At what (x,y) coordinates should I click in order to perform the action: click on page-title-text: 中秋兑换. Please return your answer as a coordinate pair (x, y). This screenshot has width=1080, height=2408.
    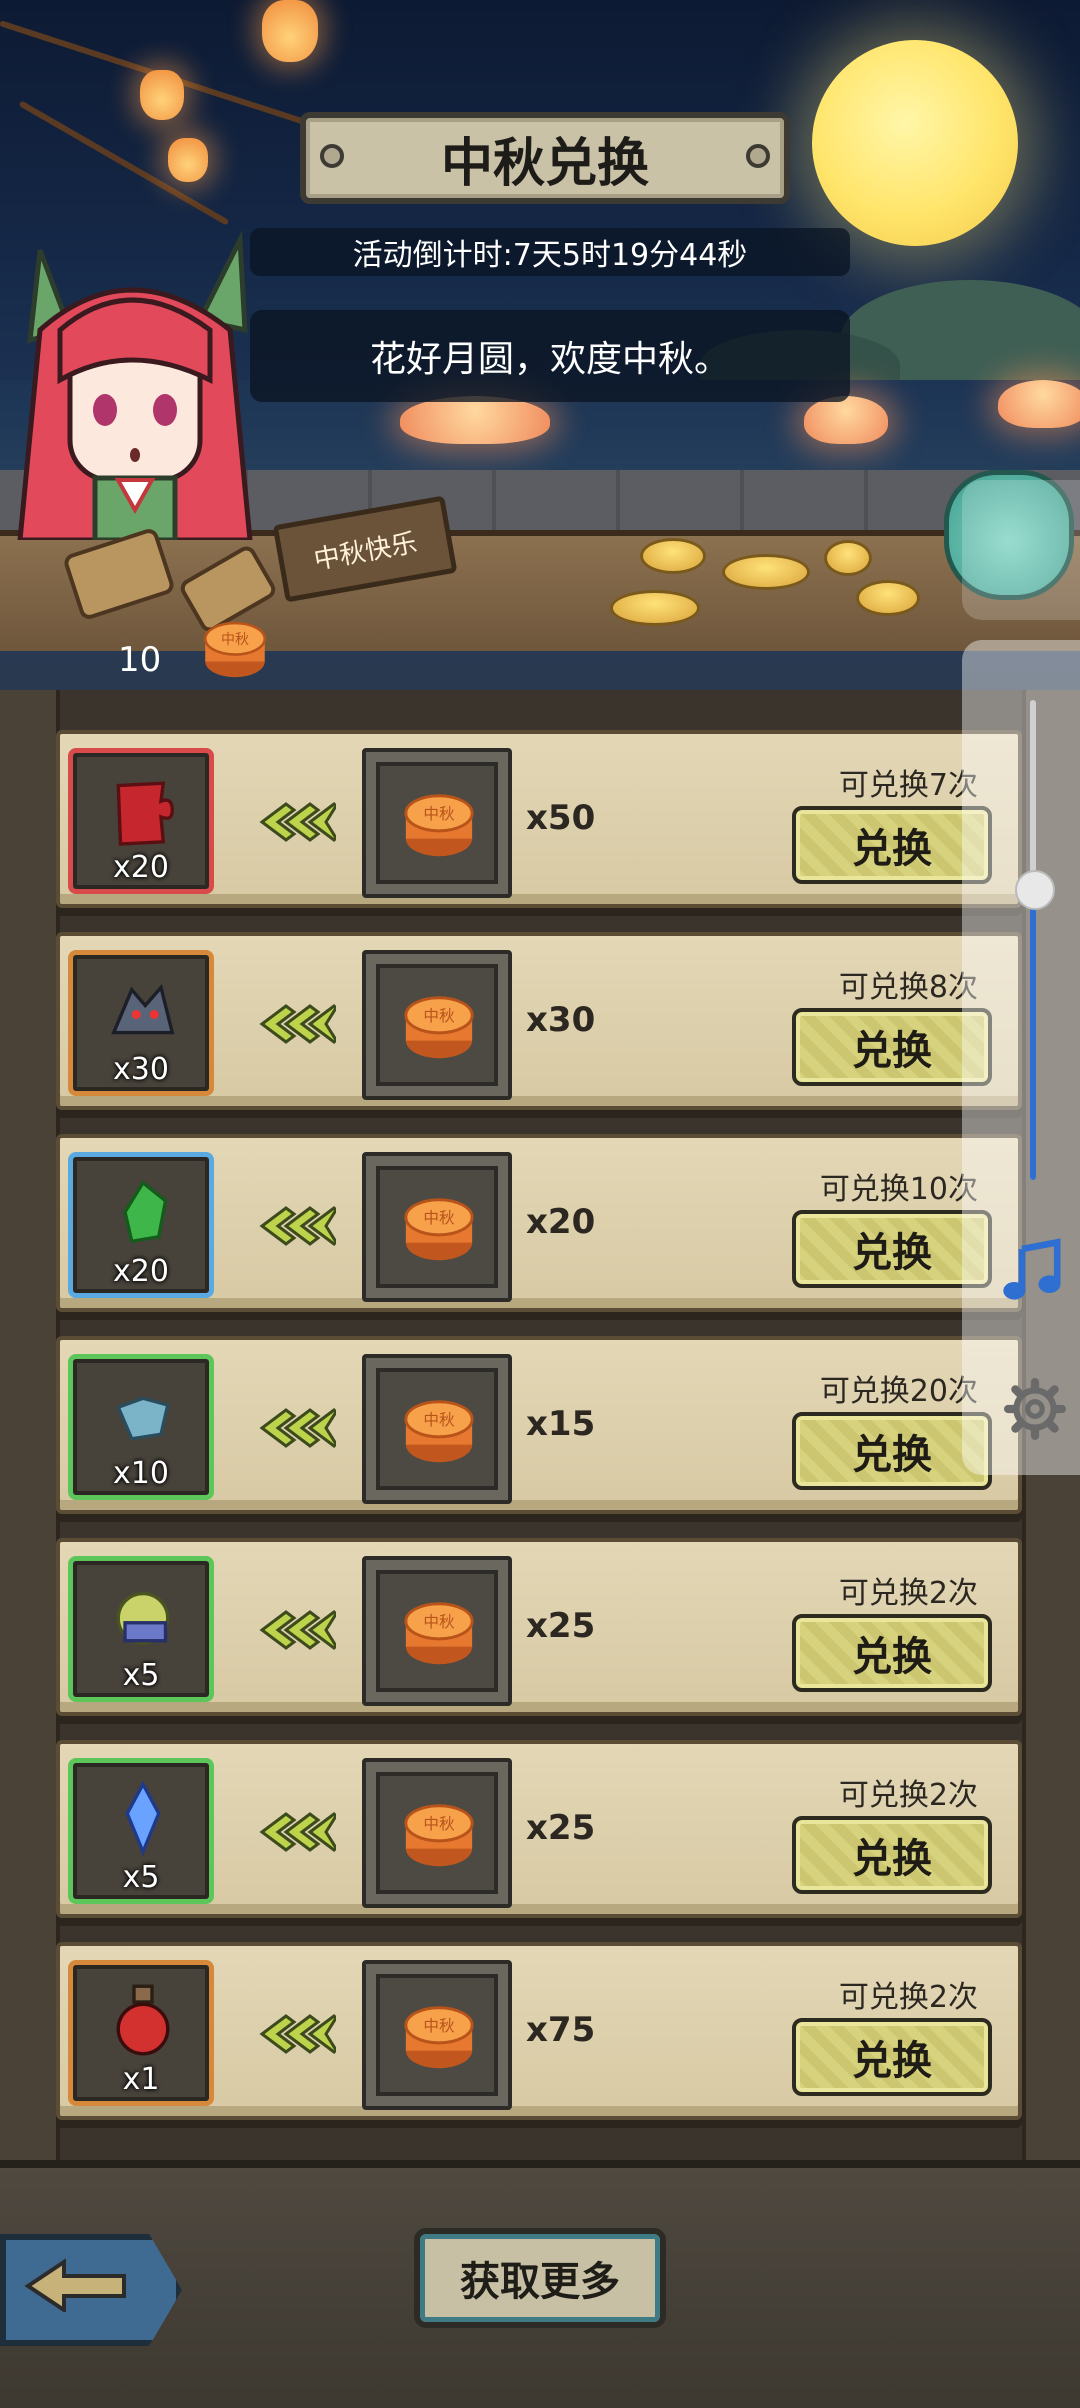
    Looking at the image, I should click on (544, 163).